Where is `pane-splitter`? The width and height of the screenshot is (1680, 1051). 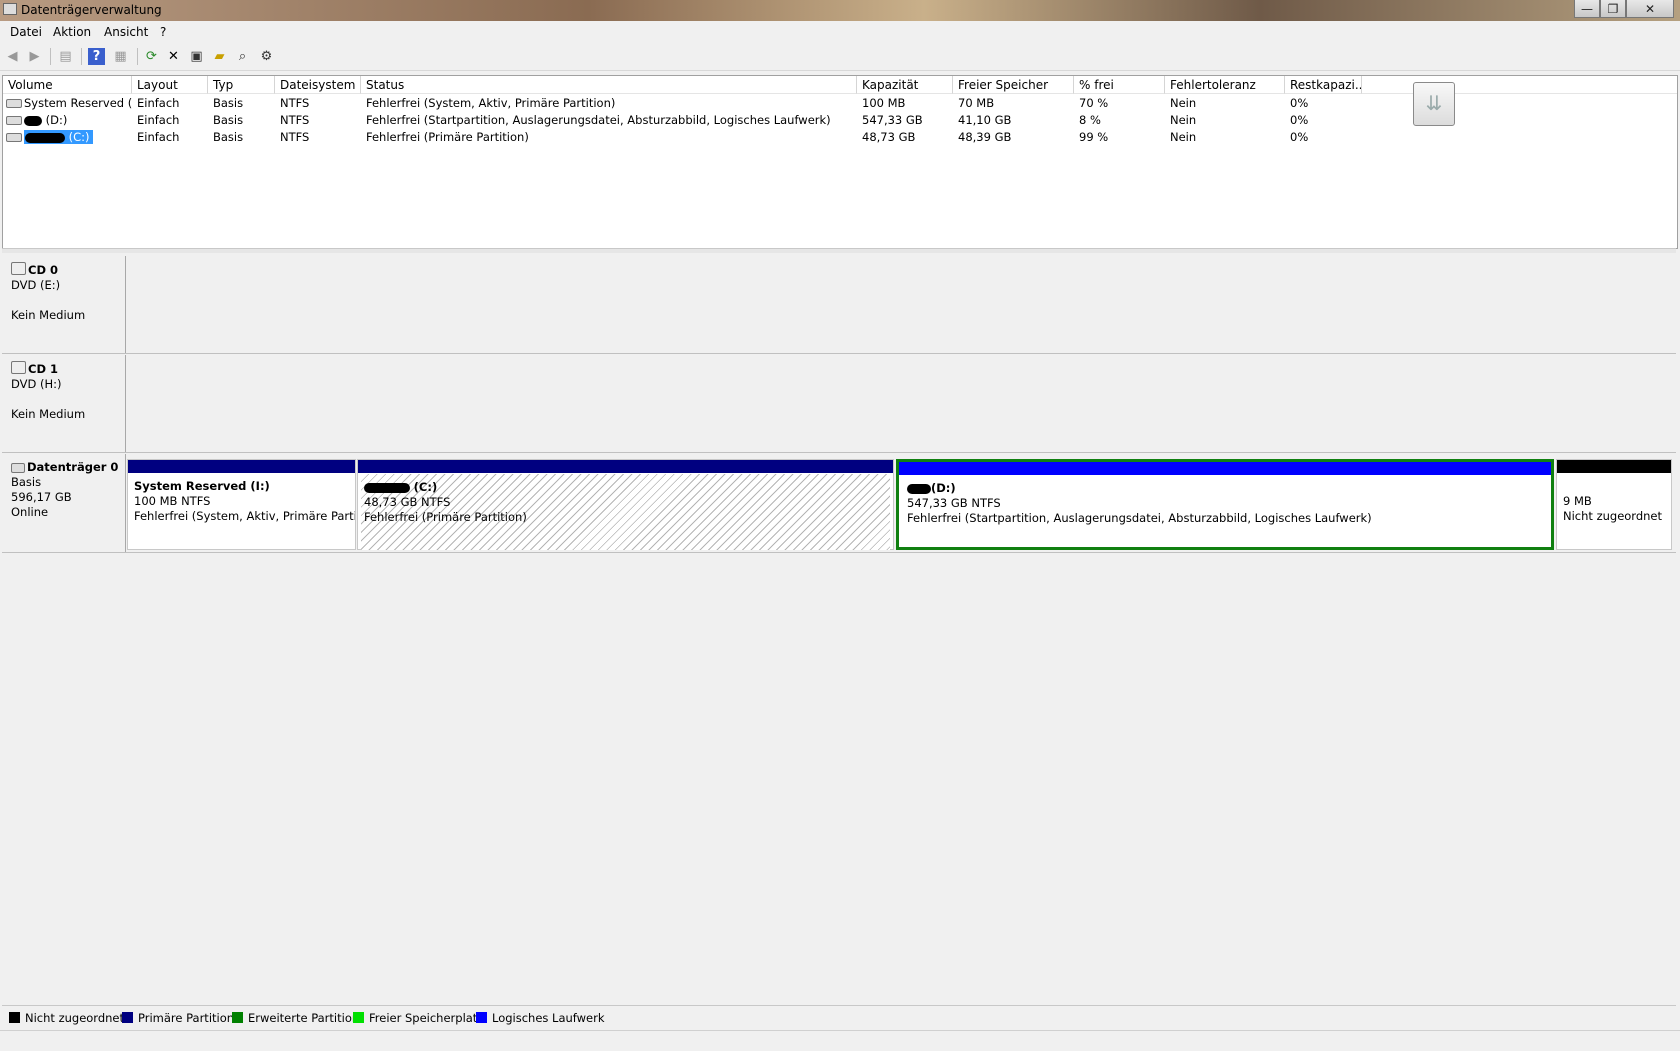 pane-splitter is located at coordinates (839, 250).